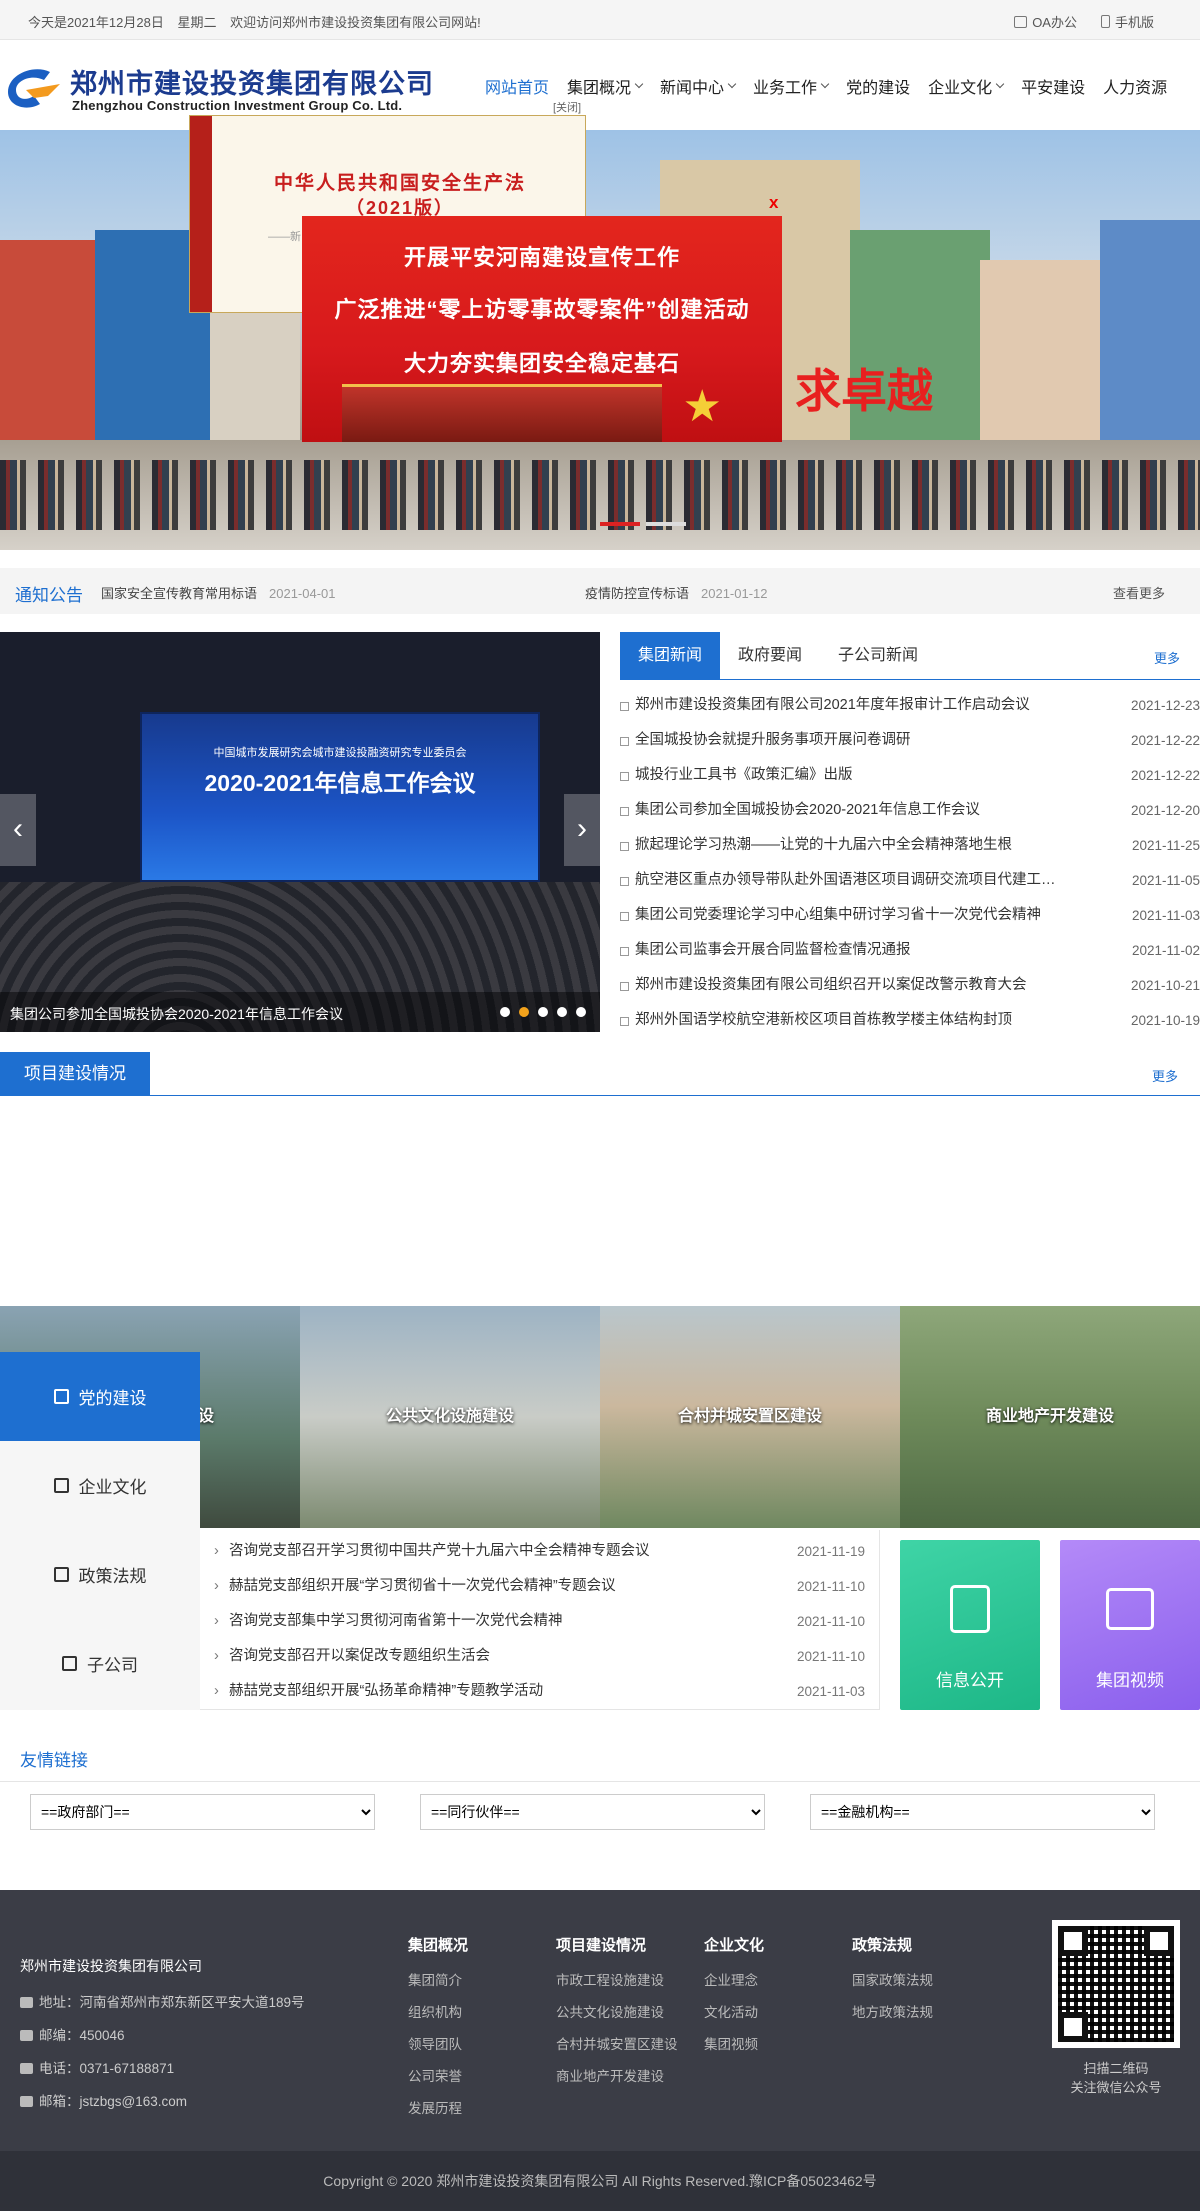 This screenshot has height=2211, width=1200. I want to click on footer-link: 领导团队, so click(438, 2045).